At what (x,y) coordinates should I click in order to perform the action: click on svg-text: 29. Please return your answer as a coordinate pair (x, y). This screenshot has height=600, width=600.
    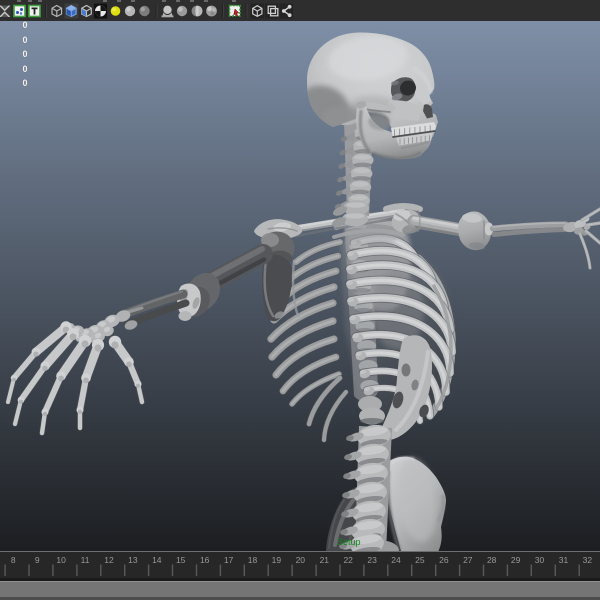
    Looking at the image, I should click on (516, 560).